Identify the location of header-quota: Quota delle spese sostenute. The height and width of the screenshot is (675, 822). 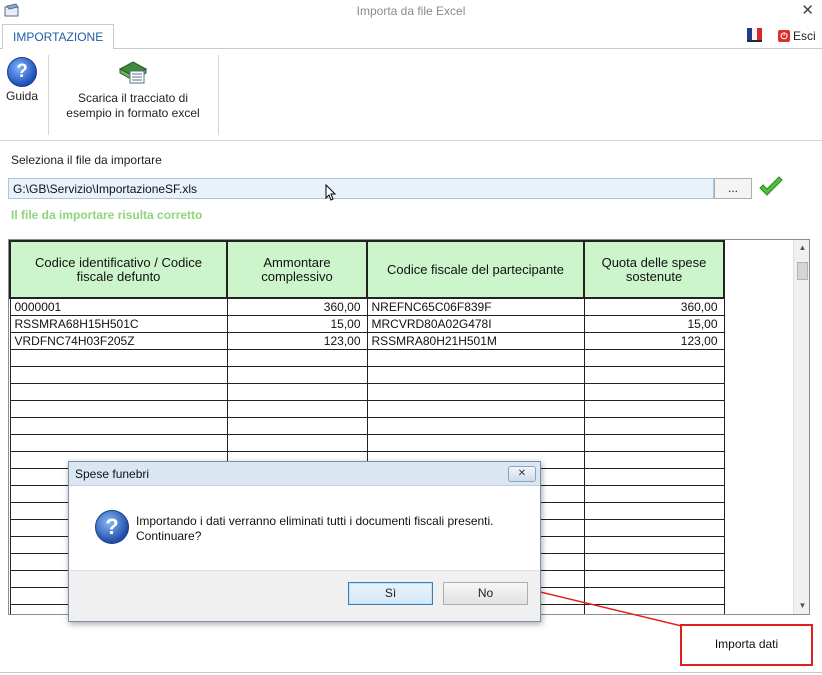
(654, 269).